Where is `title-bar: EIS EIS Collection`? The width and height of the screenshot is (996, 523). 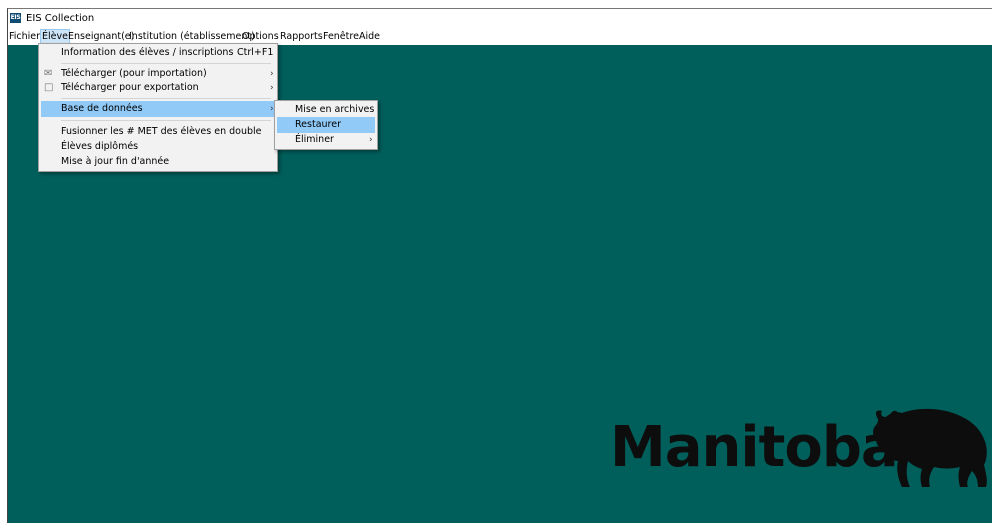 title-bar: EIS EIS Collection is located at coordinates (500, 19).